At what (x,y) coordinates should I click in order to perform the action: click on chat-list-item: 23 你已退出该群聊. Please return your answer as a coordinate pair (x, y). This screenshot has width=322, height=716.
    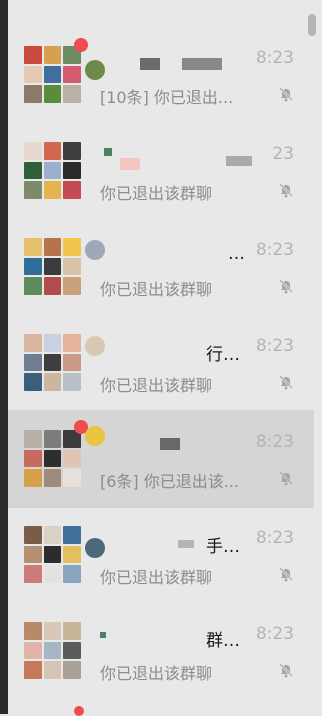
    Looking at the image, I should click on (161, 149).